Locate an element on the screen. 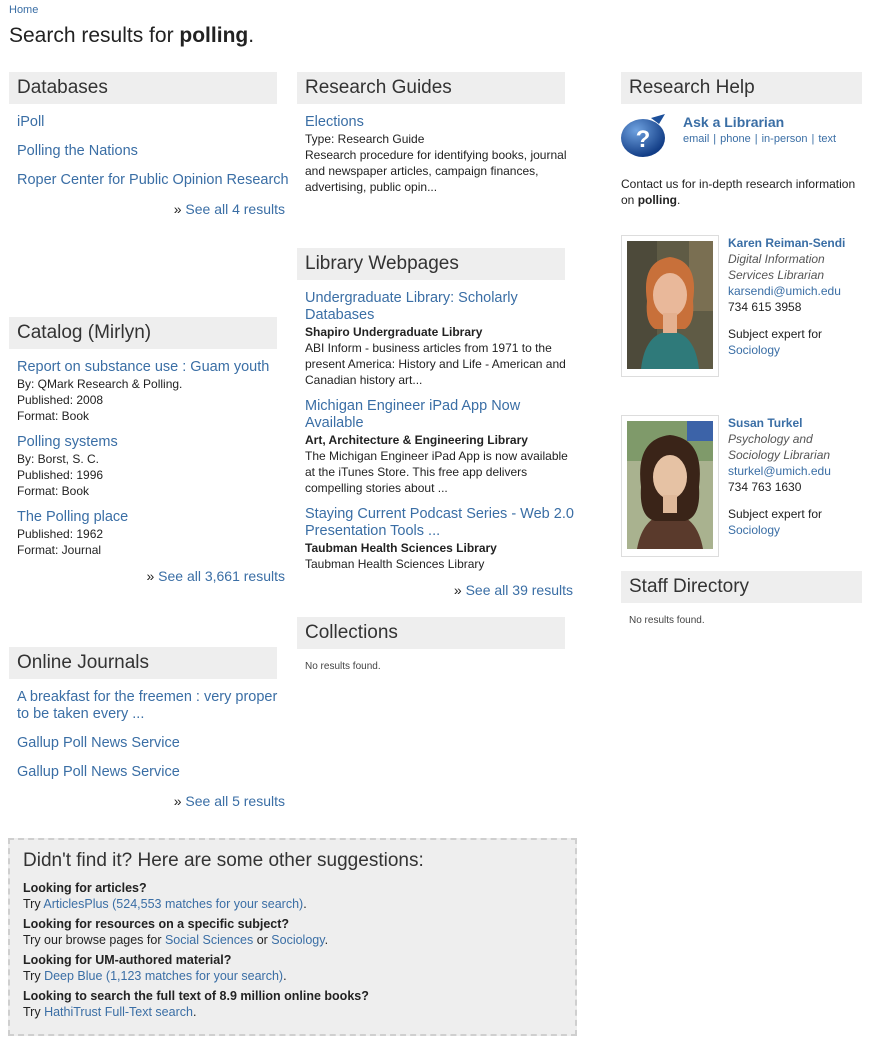  webpage-library: Taubman Health Sciences Library is located at coordinates (401, 548).